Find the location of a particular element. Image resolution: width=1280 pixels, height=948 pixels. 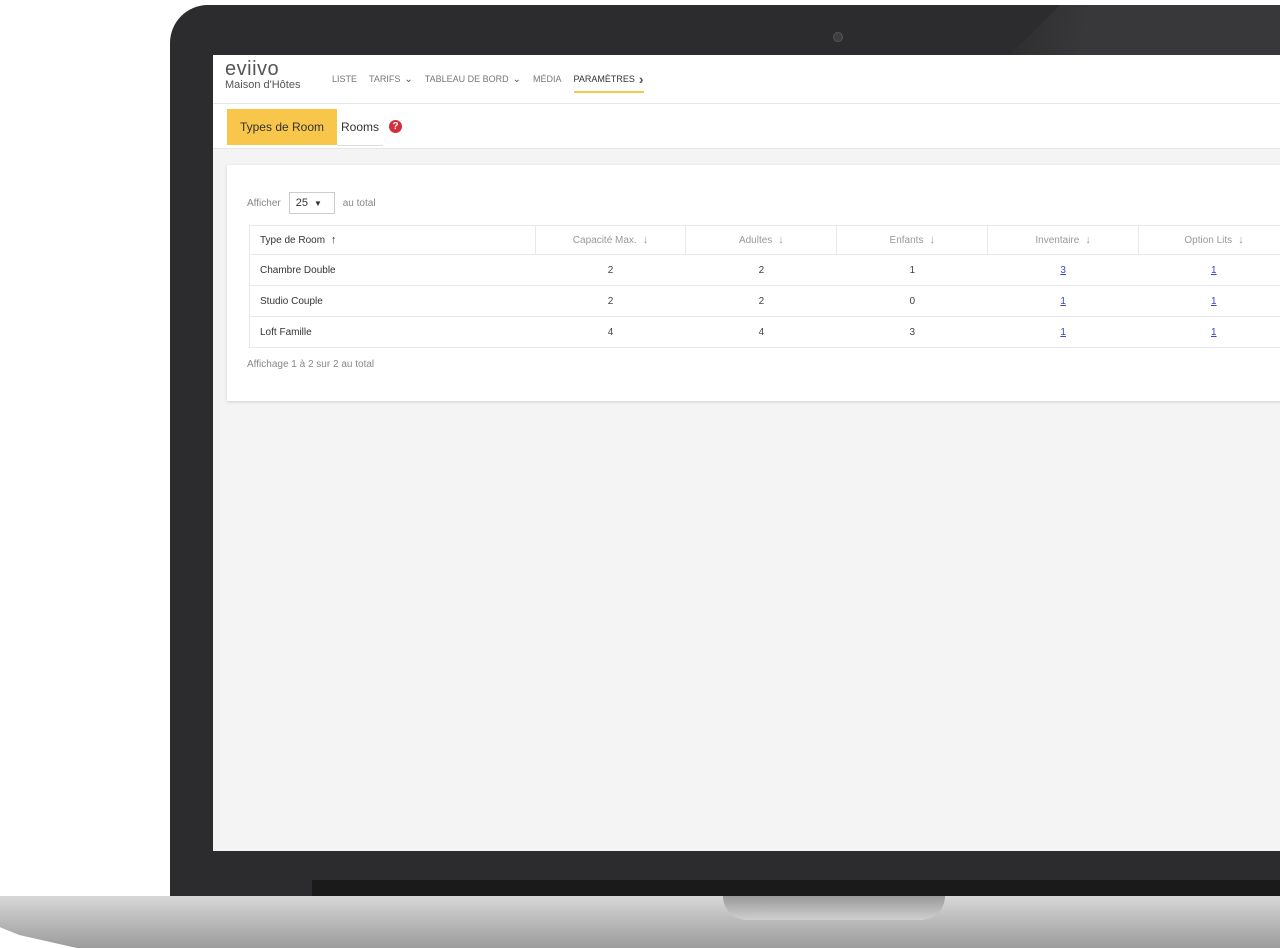

nav-item-liste: LISTE is located at coordinates (344, 79).